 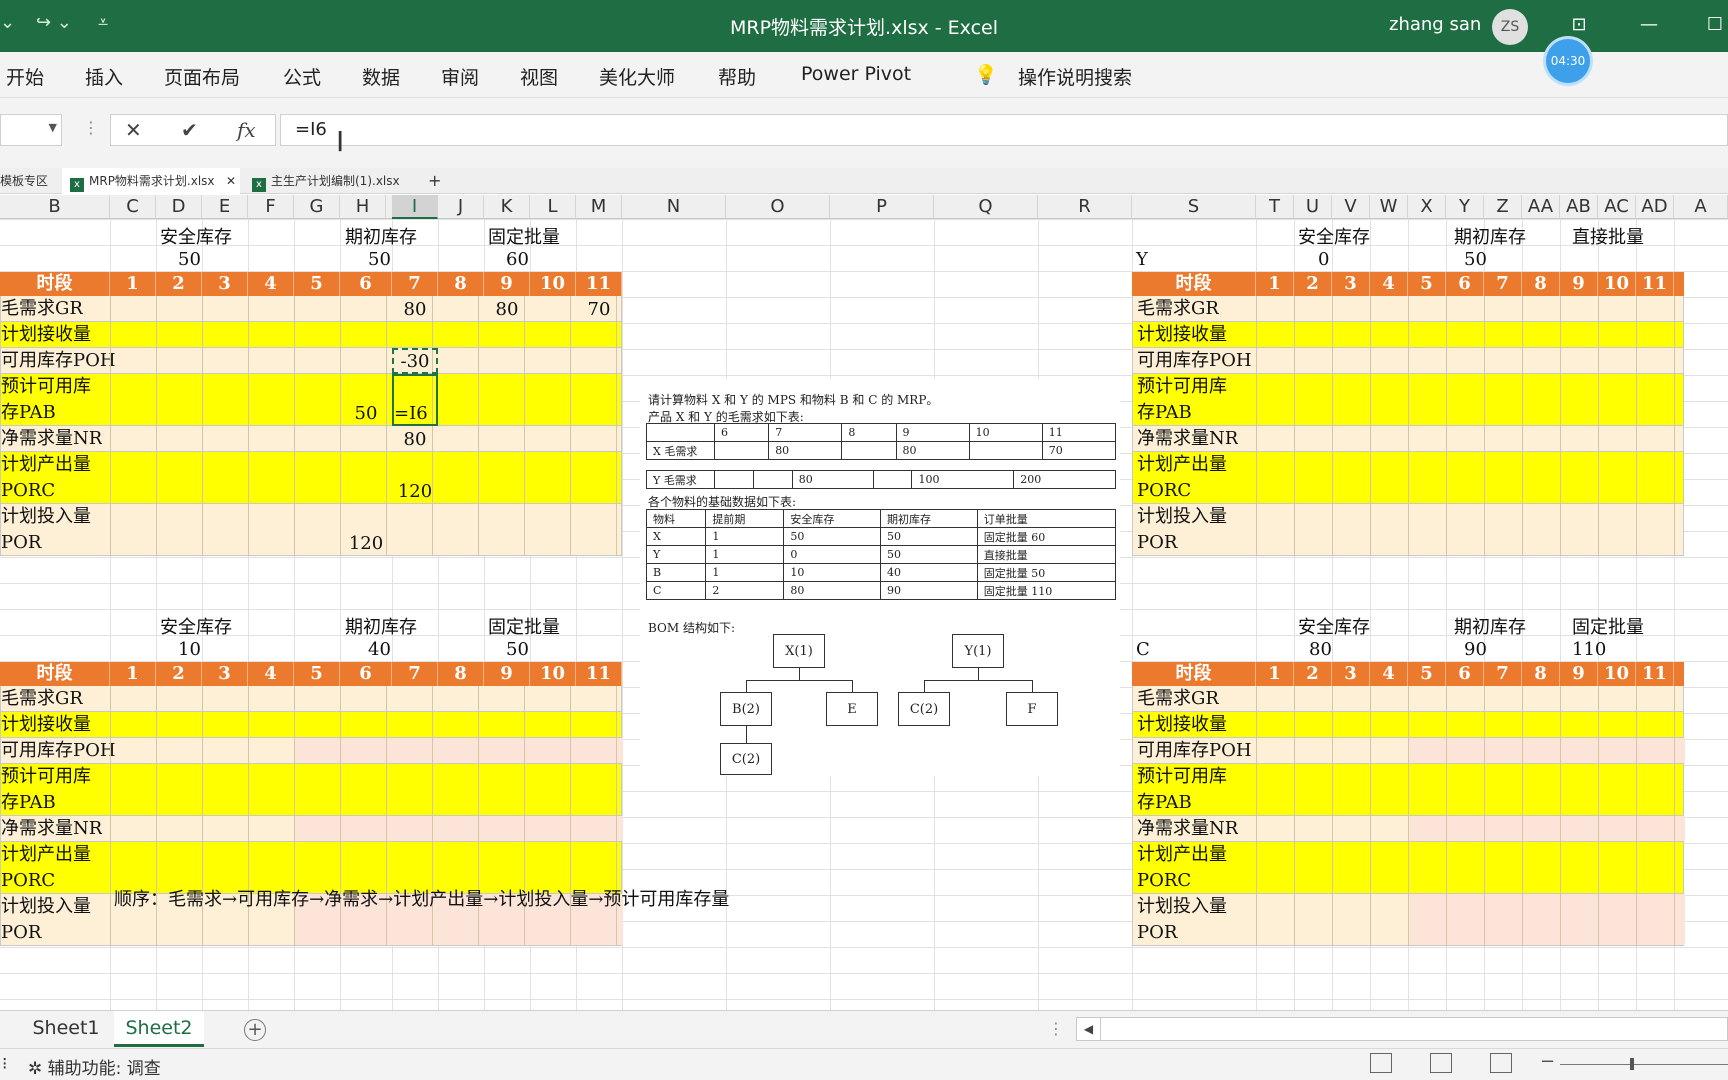 What do you see at coordinates (1714, 25) in the screenshot?
I see `maximize-icon: ☐` at bounding box center [1714, 25].